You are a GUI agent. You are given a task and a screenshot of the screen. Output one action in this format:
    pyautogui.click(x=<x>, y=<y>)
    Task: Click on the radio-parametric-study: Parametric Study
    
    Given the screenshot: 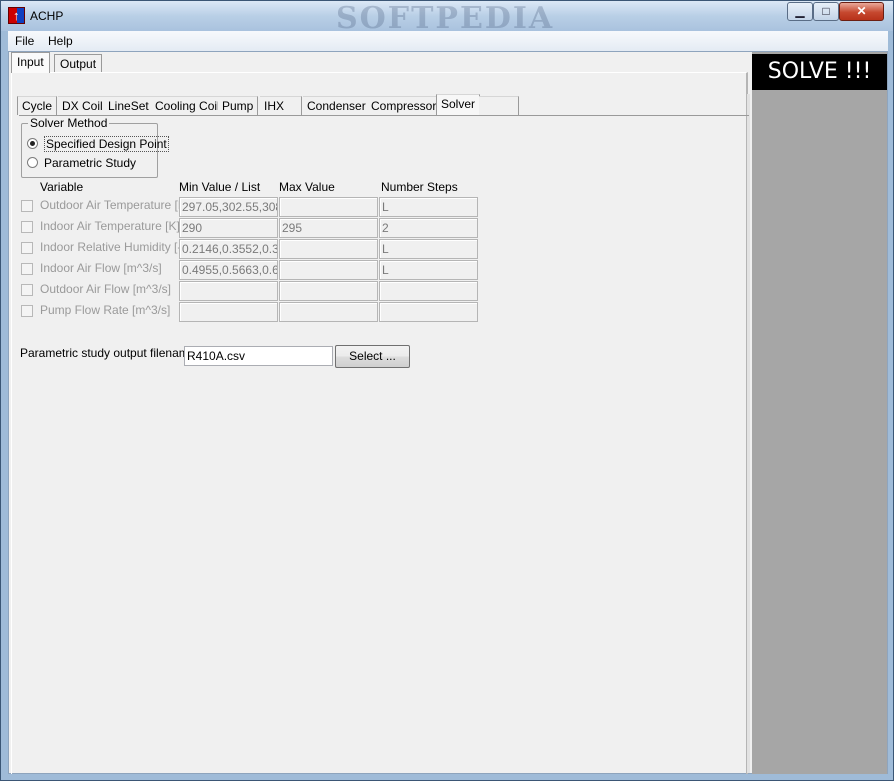 What is the action you would take?
    pyautogui.click(x=81, y=163)
    